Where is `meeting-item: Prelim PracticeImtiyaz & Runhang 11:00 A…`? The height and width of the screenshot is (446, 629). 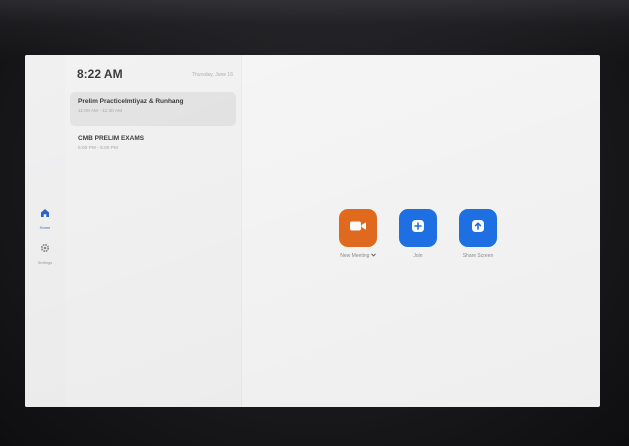
meeting-item: Prelim PracticeImtiyaz & Runhang 11:00 A… is located at coordinates (153, 109).